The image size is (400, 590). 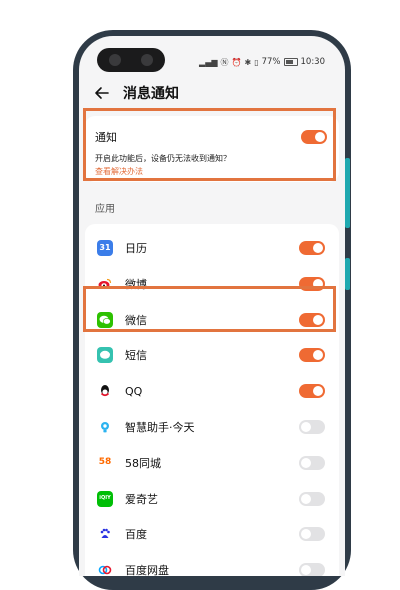 I want to click on app-row-calendar: 31 日历, so click(x=212, y=248).